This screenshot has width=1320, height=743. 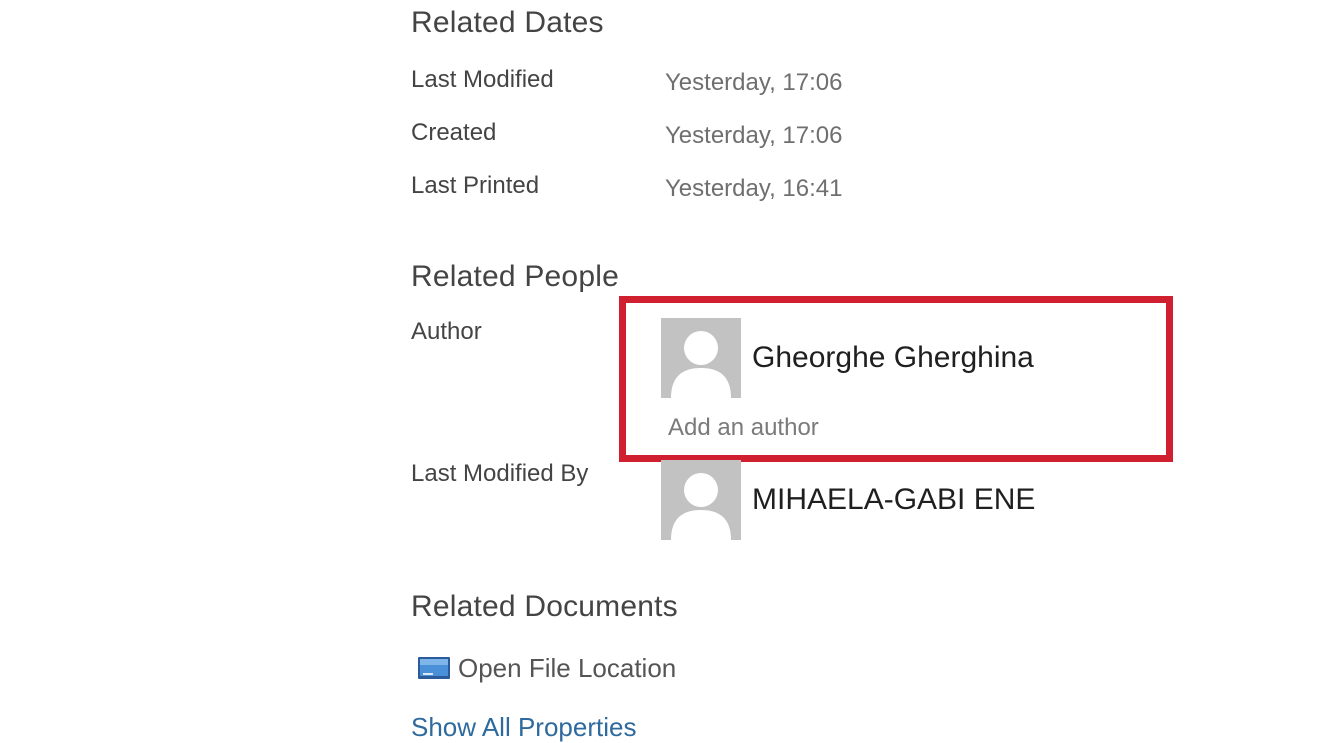 What do you see at coordinates (482, 79) in the screenshot?
I see `last-modified-label: Last Modified` at bounding box center [482, 79].